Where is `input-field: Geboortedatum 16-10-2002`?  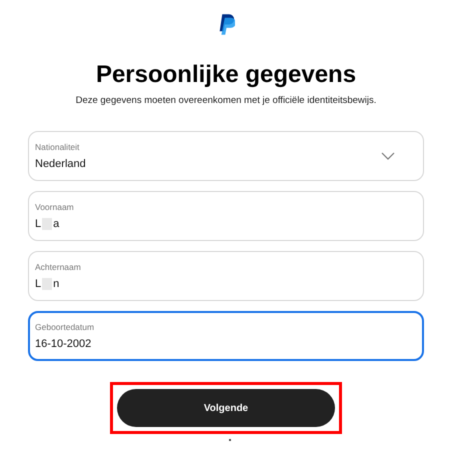
input-field: Geboortedatum 16-10-2002 is located at coordinates (226, 336).